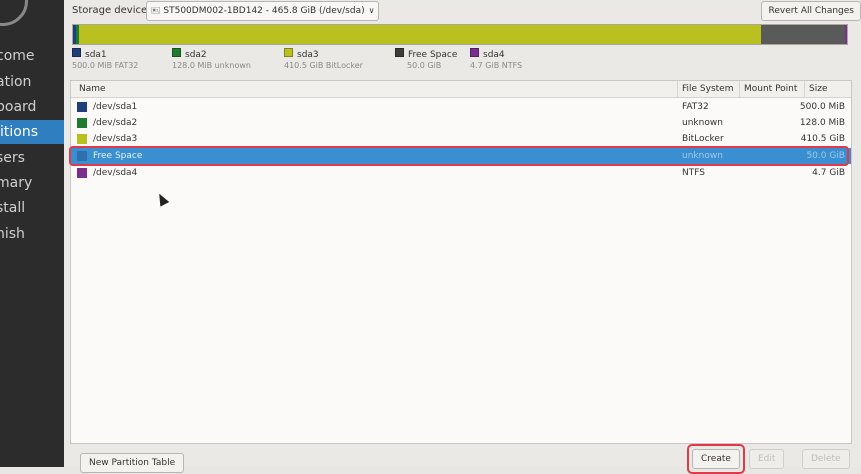  I want to click on mouse-cursor-icon, so click(162, 199).